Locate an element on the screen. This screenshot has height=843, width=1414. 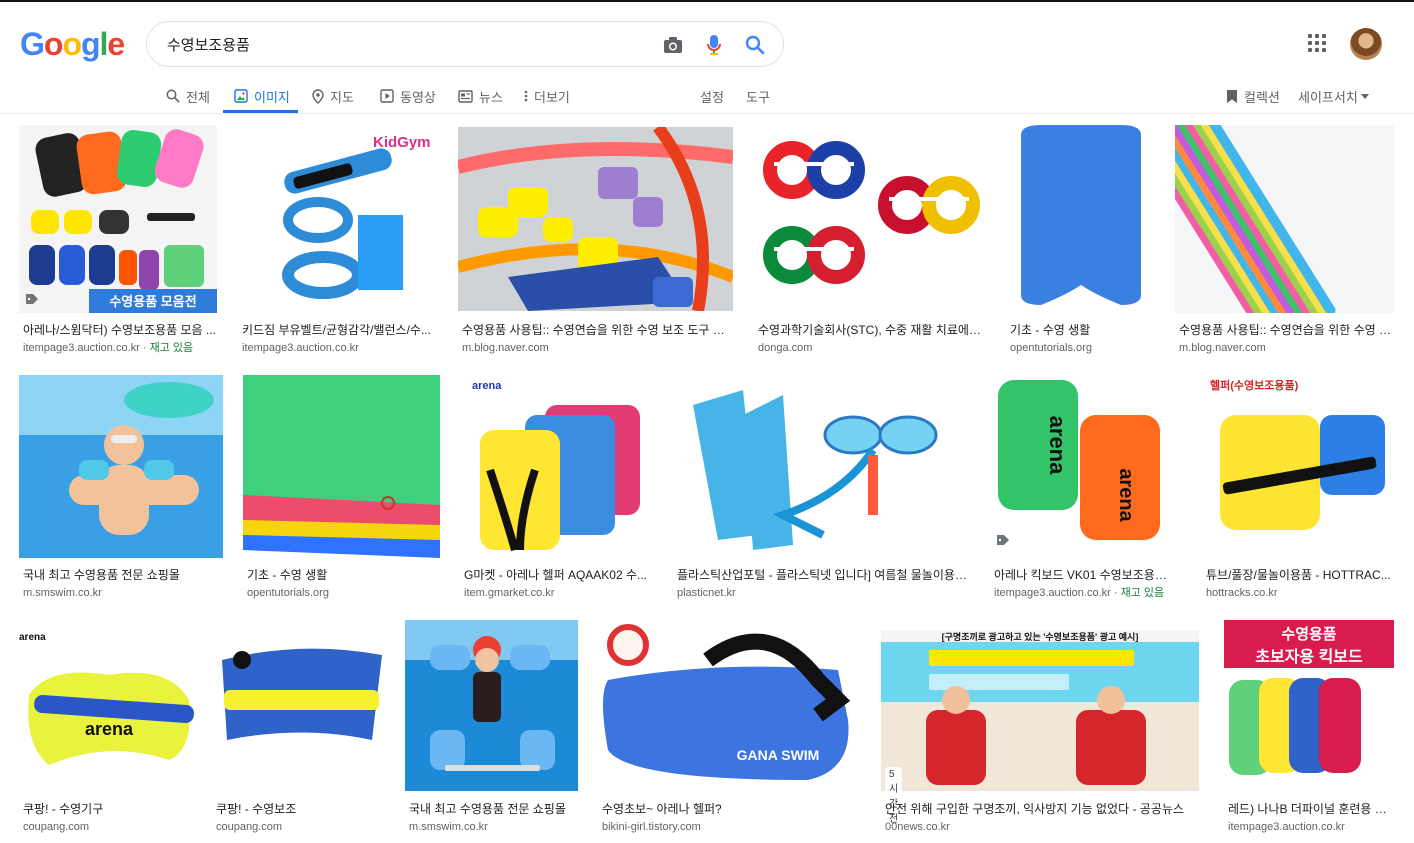
result-source: itempage3.auction.co.kr is located at coordinates (300, 348).